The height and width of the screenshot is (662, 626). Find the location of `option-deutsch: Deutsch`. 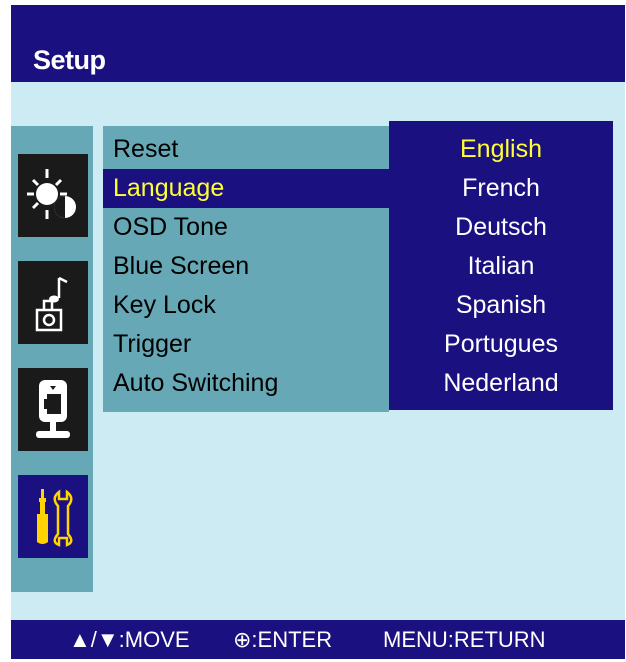

option-deutsch: Deutsch is located at coordinates (501, 227).